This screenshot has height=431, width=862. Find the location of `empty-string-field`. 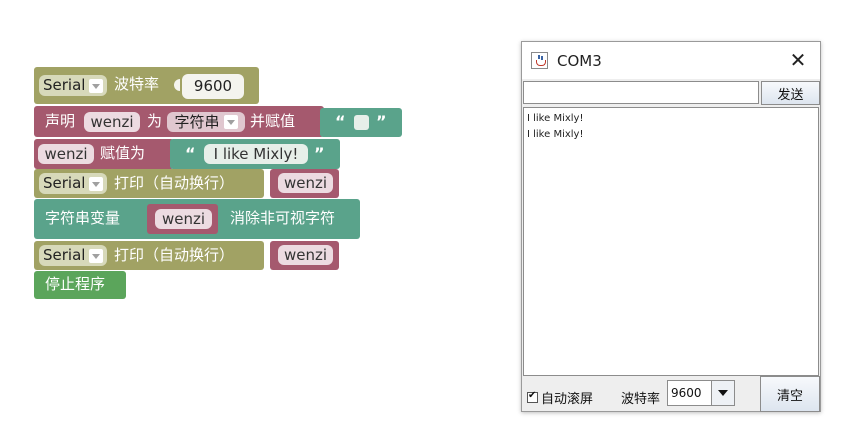

empty-string-field is located at coordinates (361, 122).